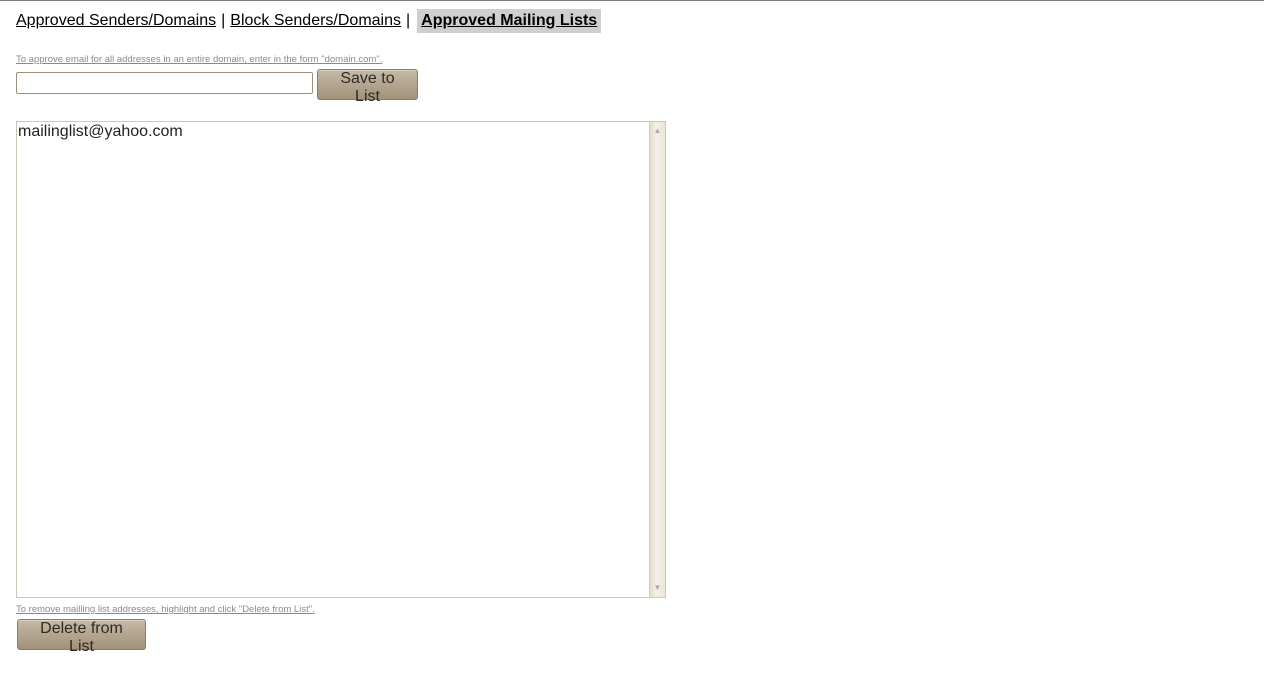 This screenshot has width=1264, height=690. What do you see at coordinates (315, 21) in the screenshot?
I see `nav-block-senders-link: Block Senders/Domains` at bounding box center [315, 21].